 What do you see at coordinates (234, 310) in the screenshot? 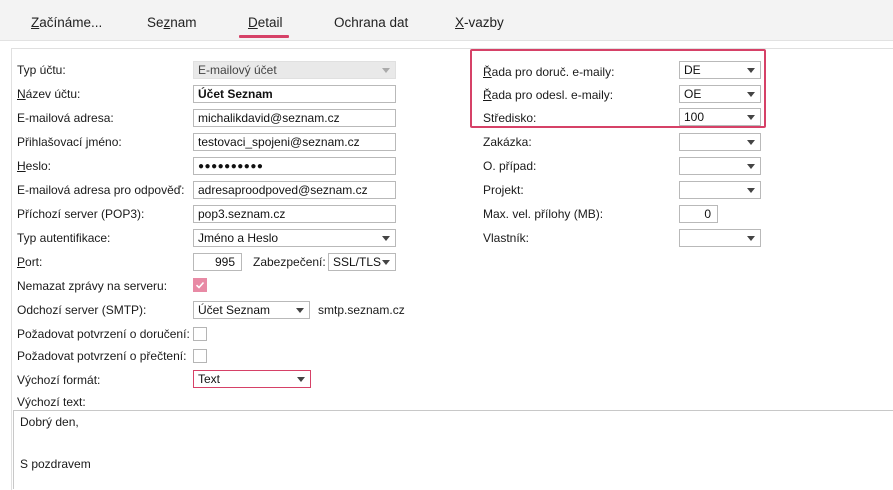
I see `smtp-value: Účet Seznam` at bounding box center [234, 310].